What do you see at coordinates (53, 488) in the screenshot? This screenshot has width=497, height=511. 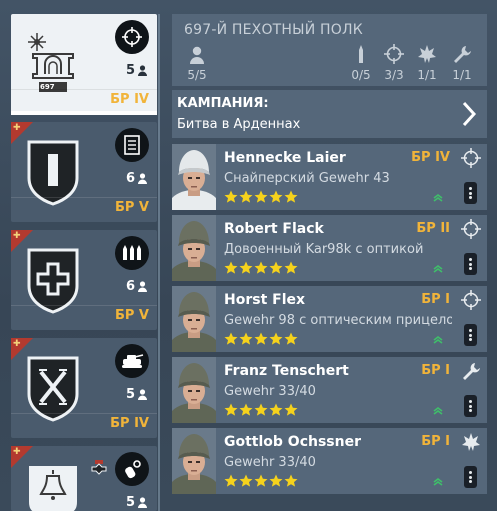 I see `squad-emblem-bell-icon` at bounding box center [53, 488].